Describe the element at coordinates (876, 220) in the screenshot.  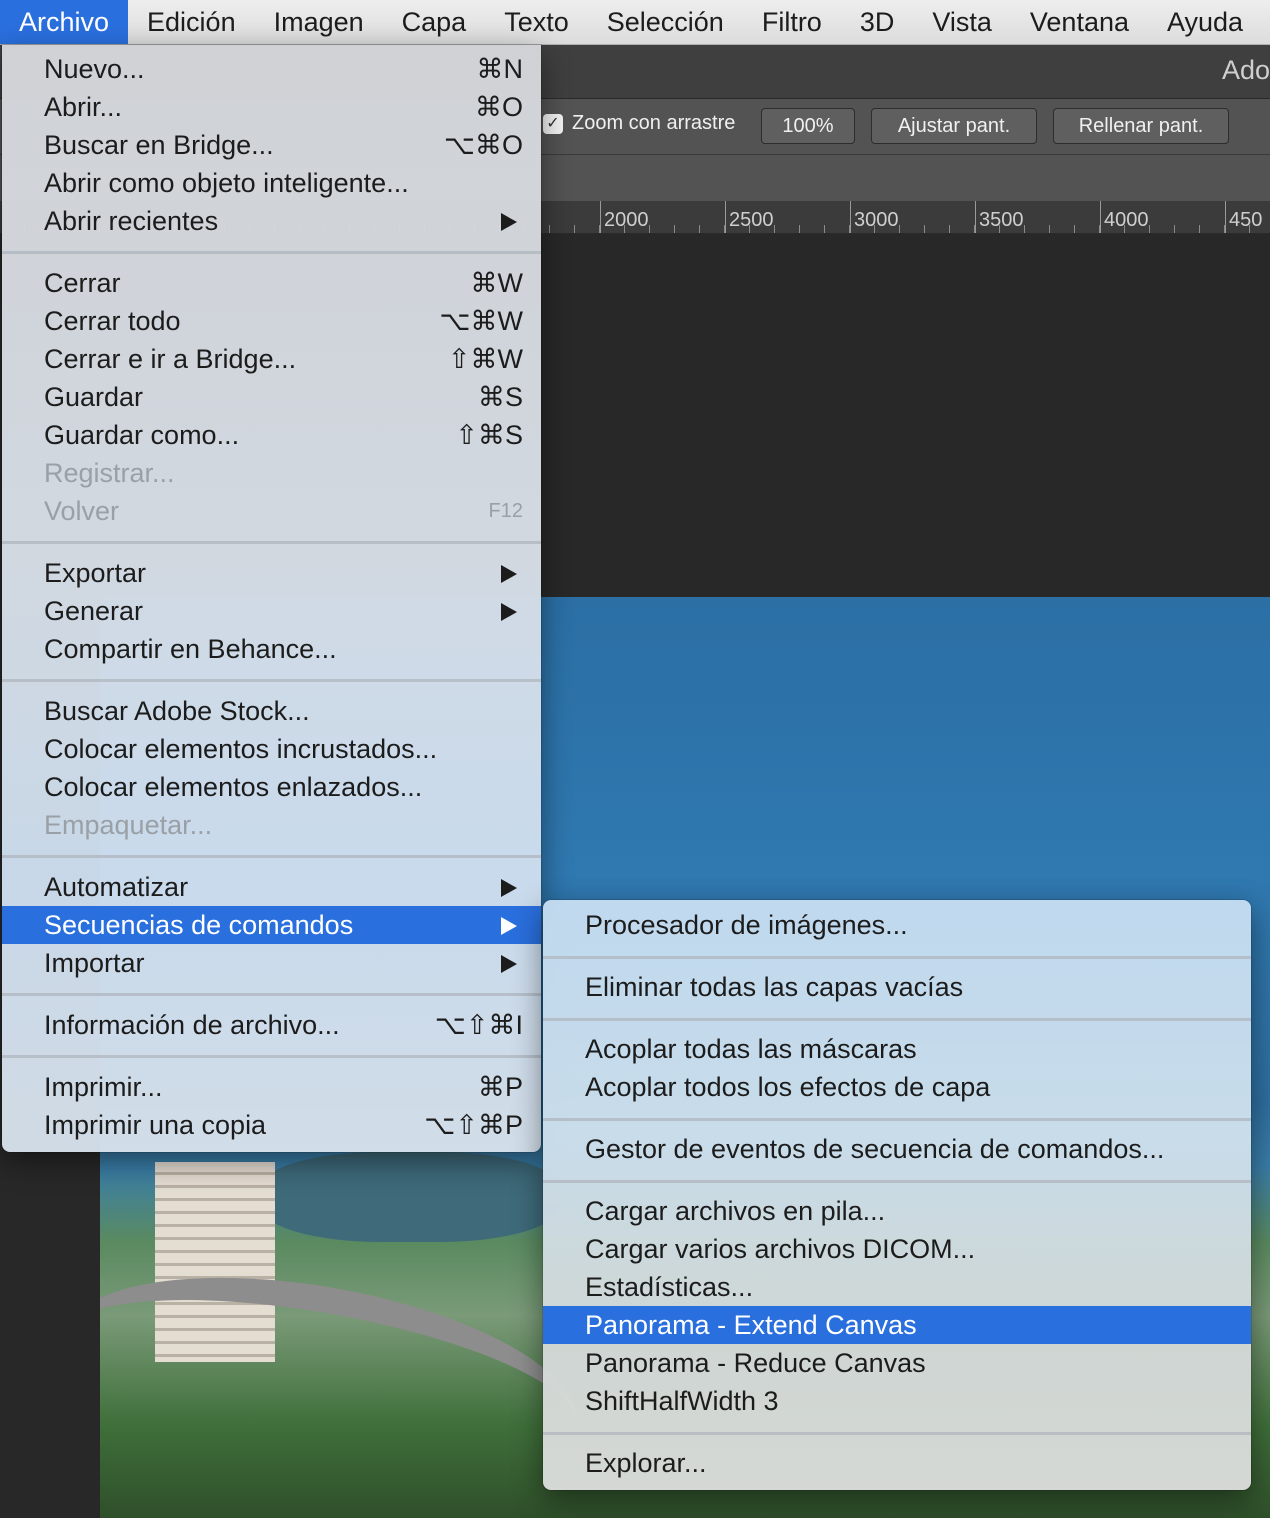
I see `ruler-label: 3000` at that location.